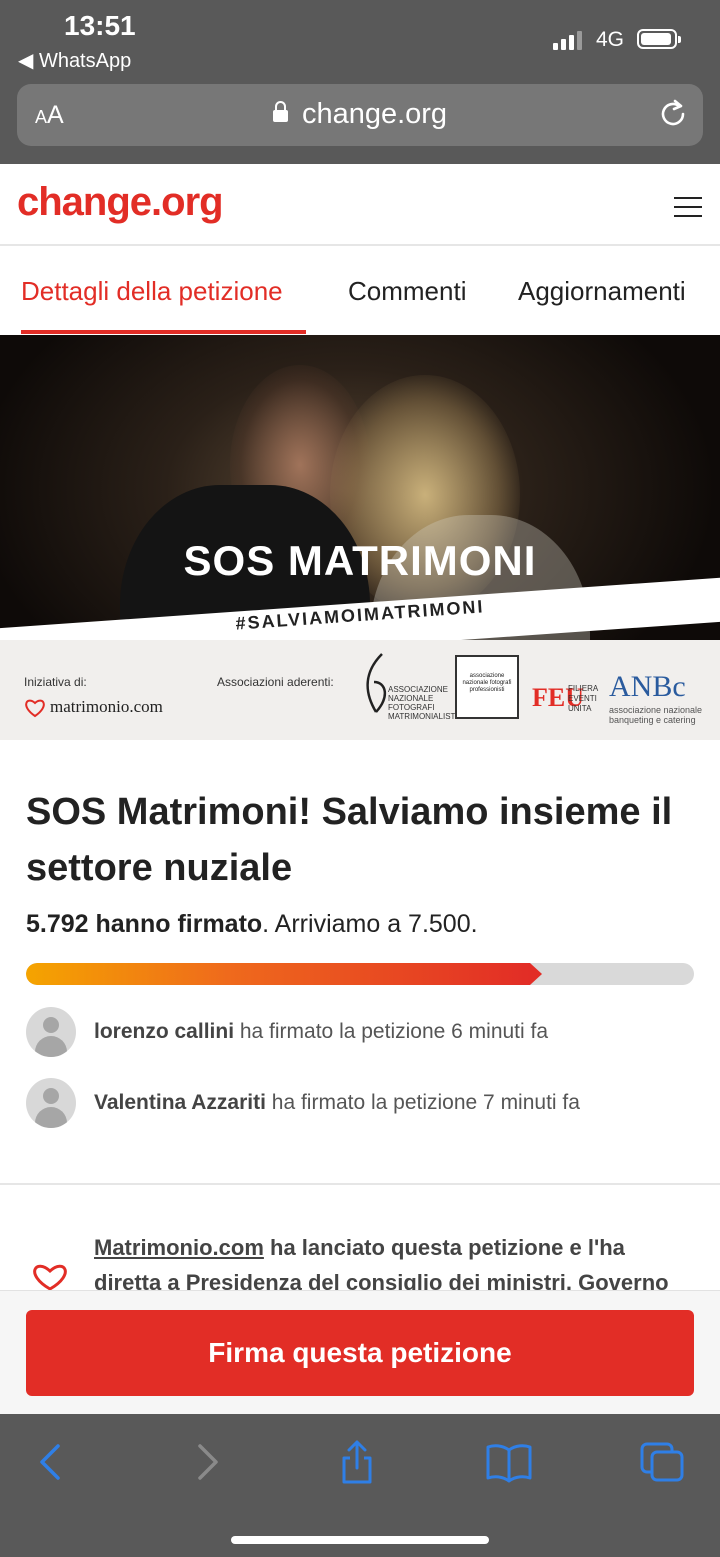 This screenshot has height=1557, width=720. Describe the element at coordinates (50, 1277) in the screenshot. I see `matrimonio-heart-icon` at that location.